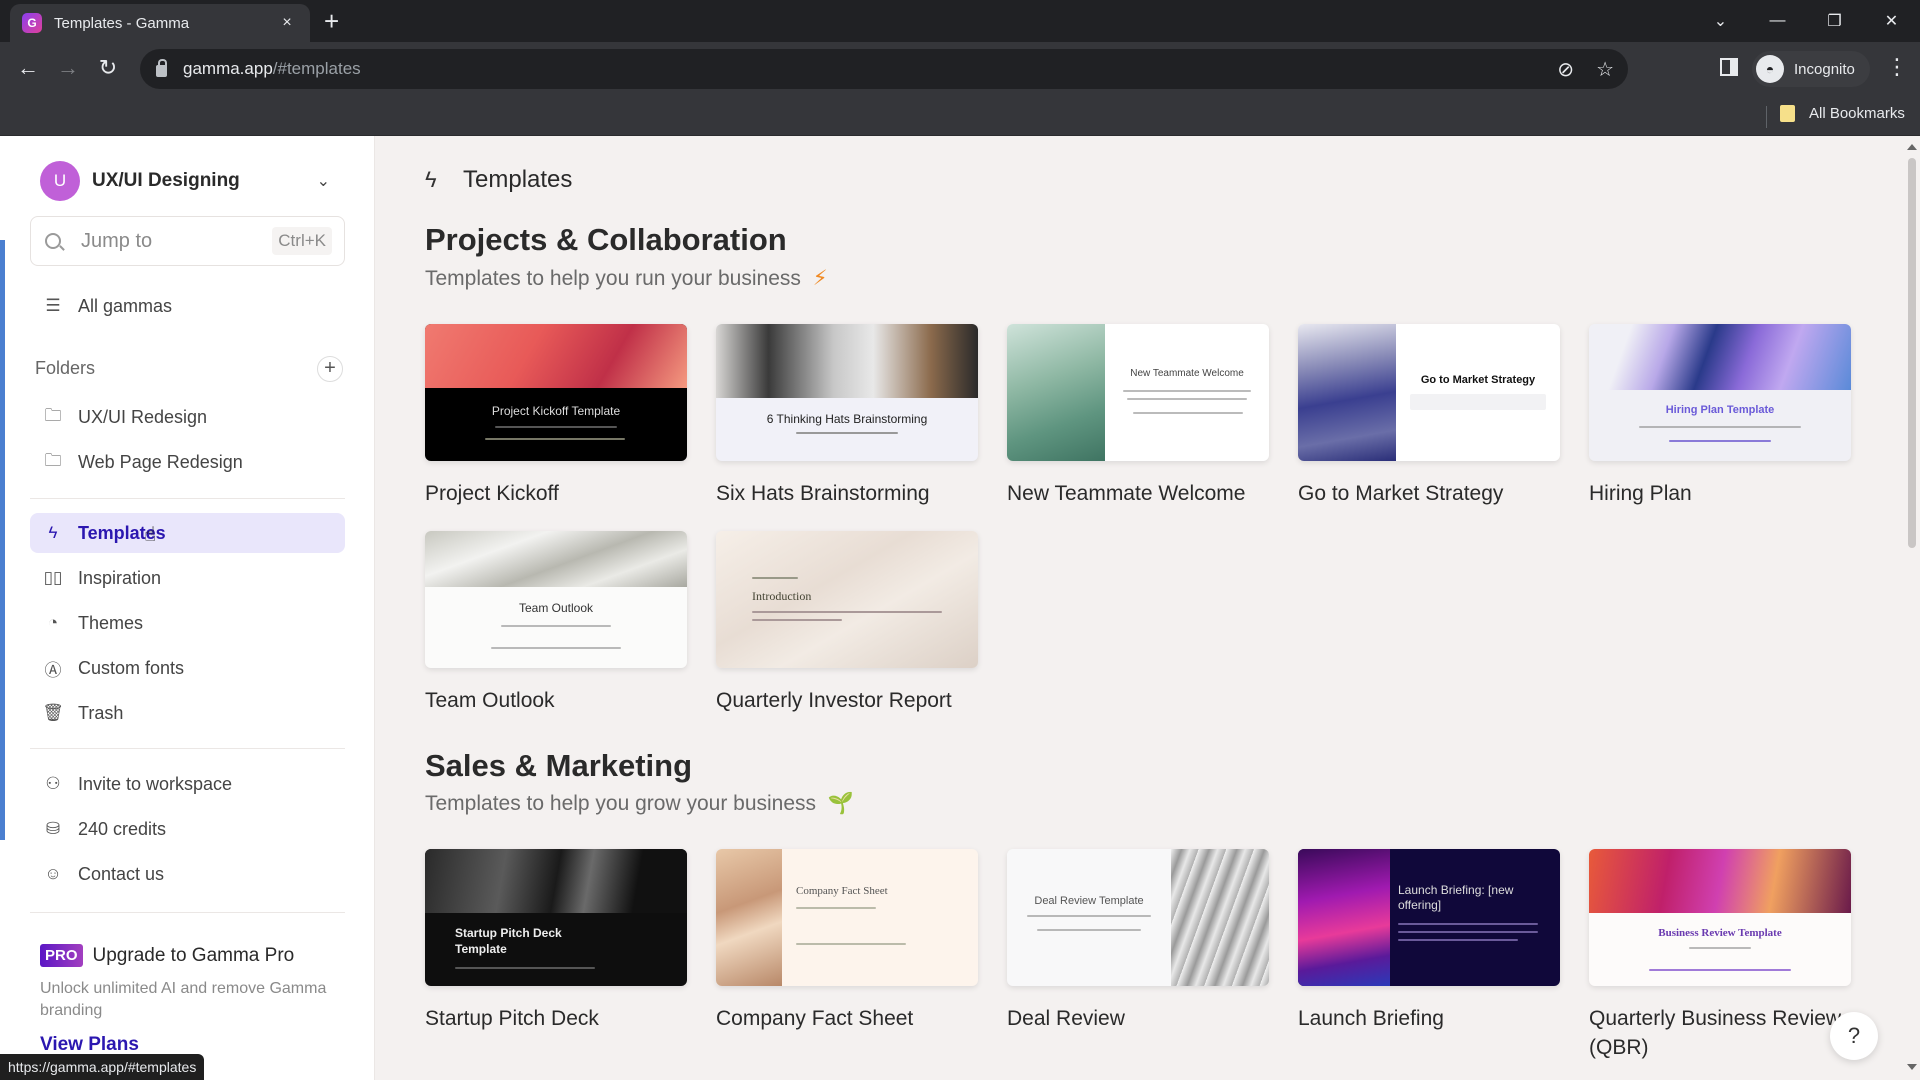 The image size is (1920, 1080). Describe the element at coordinates (559, 765) in the screenshot. I see `section-title-sales: Sales & Marketing` at that location.